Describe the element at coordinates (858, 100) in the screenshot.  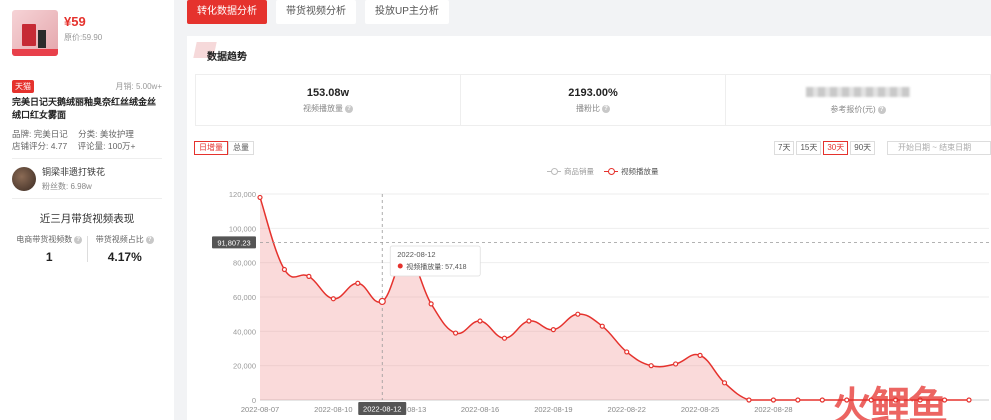
I see `kpi-quote: 参考报价(元)?` at that location.